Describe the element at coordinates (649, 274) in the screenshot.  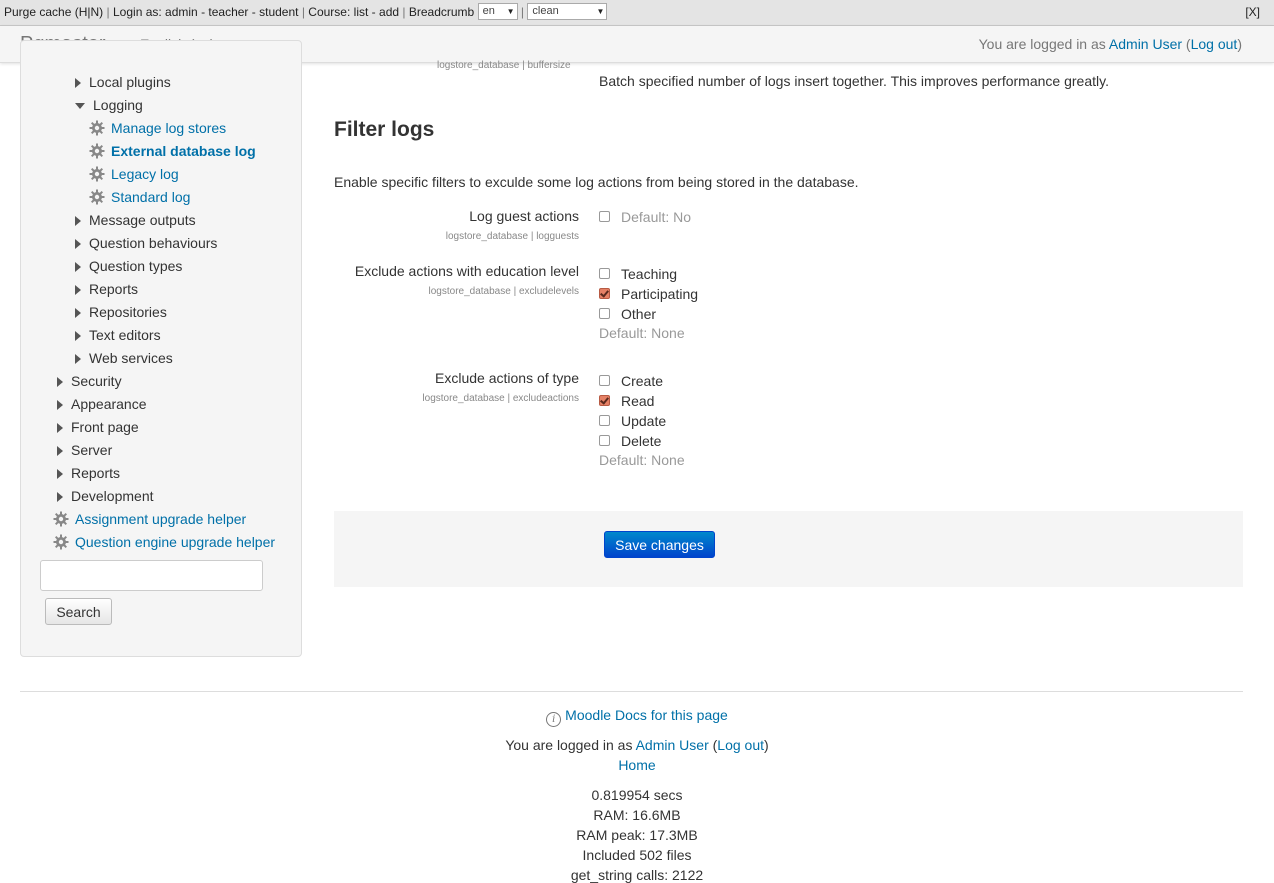
I see `levels-option-label: Teaching` at that location.